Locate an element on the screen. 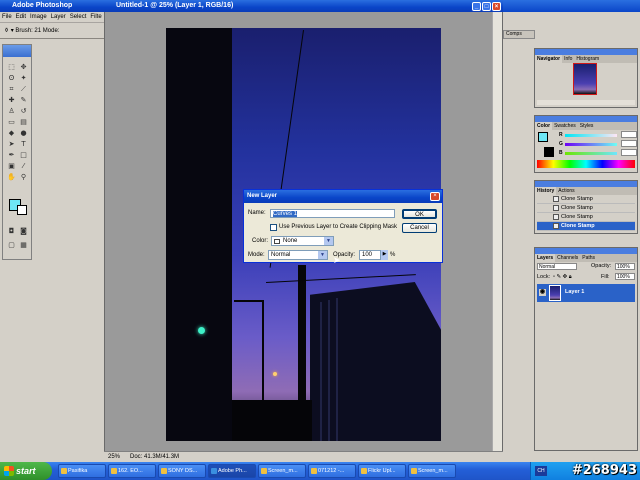 Image resolution: width=640 pixels, height=480 pixels. brush-size: 21 is located at coordinates (37, 31).